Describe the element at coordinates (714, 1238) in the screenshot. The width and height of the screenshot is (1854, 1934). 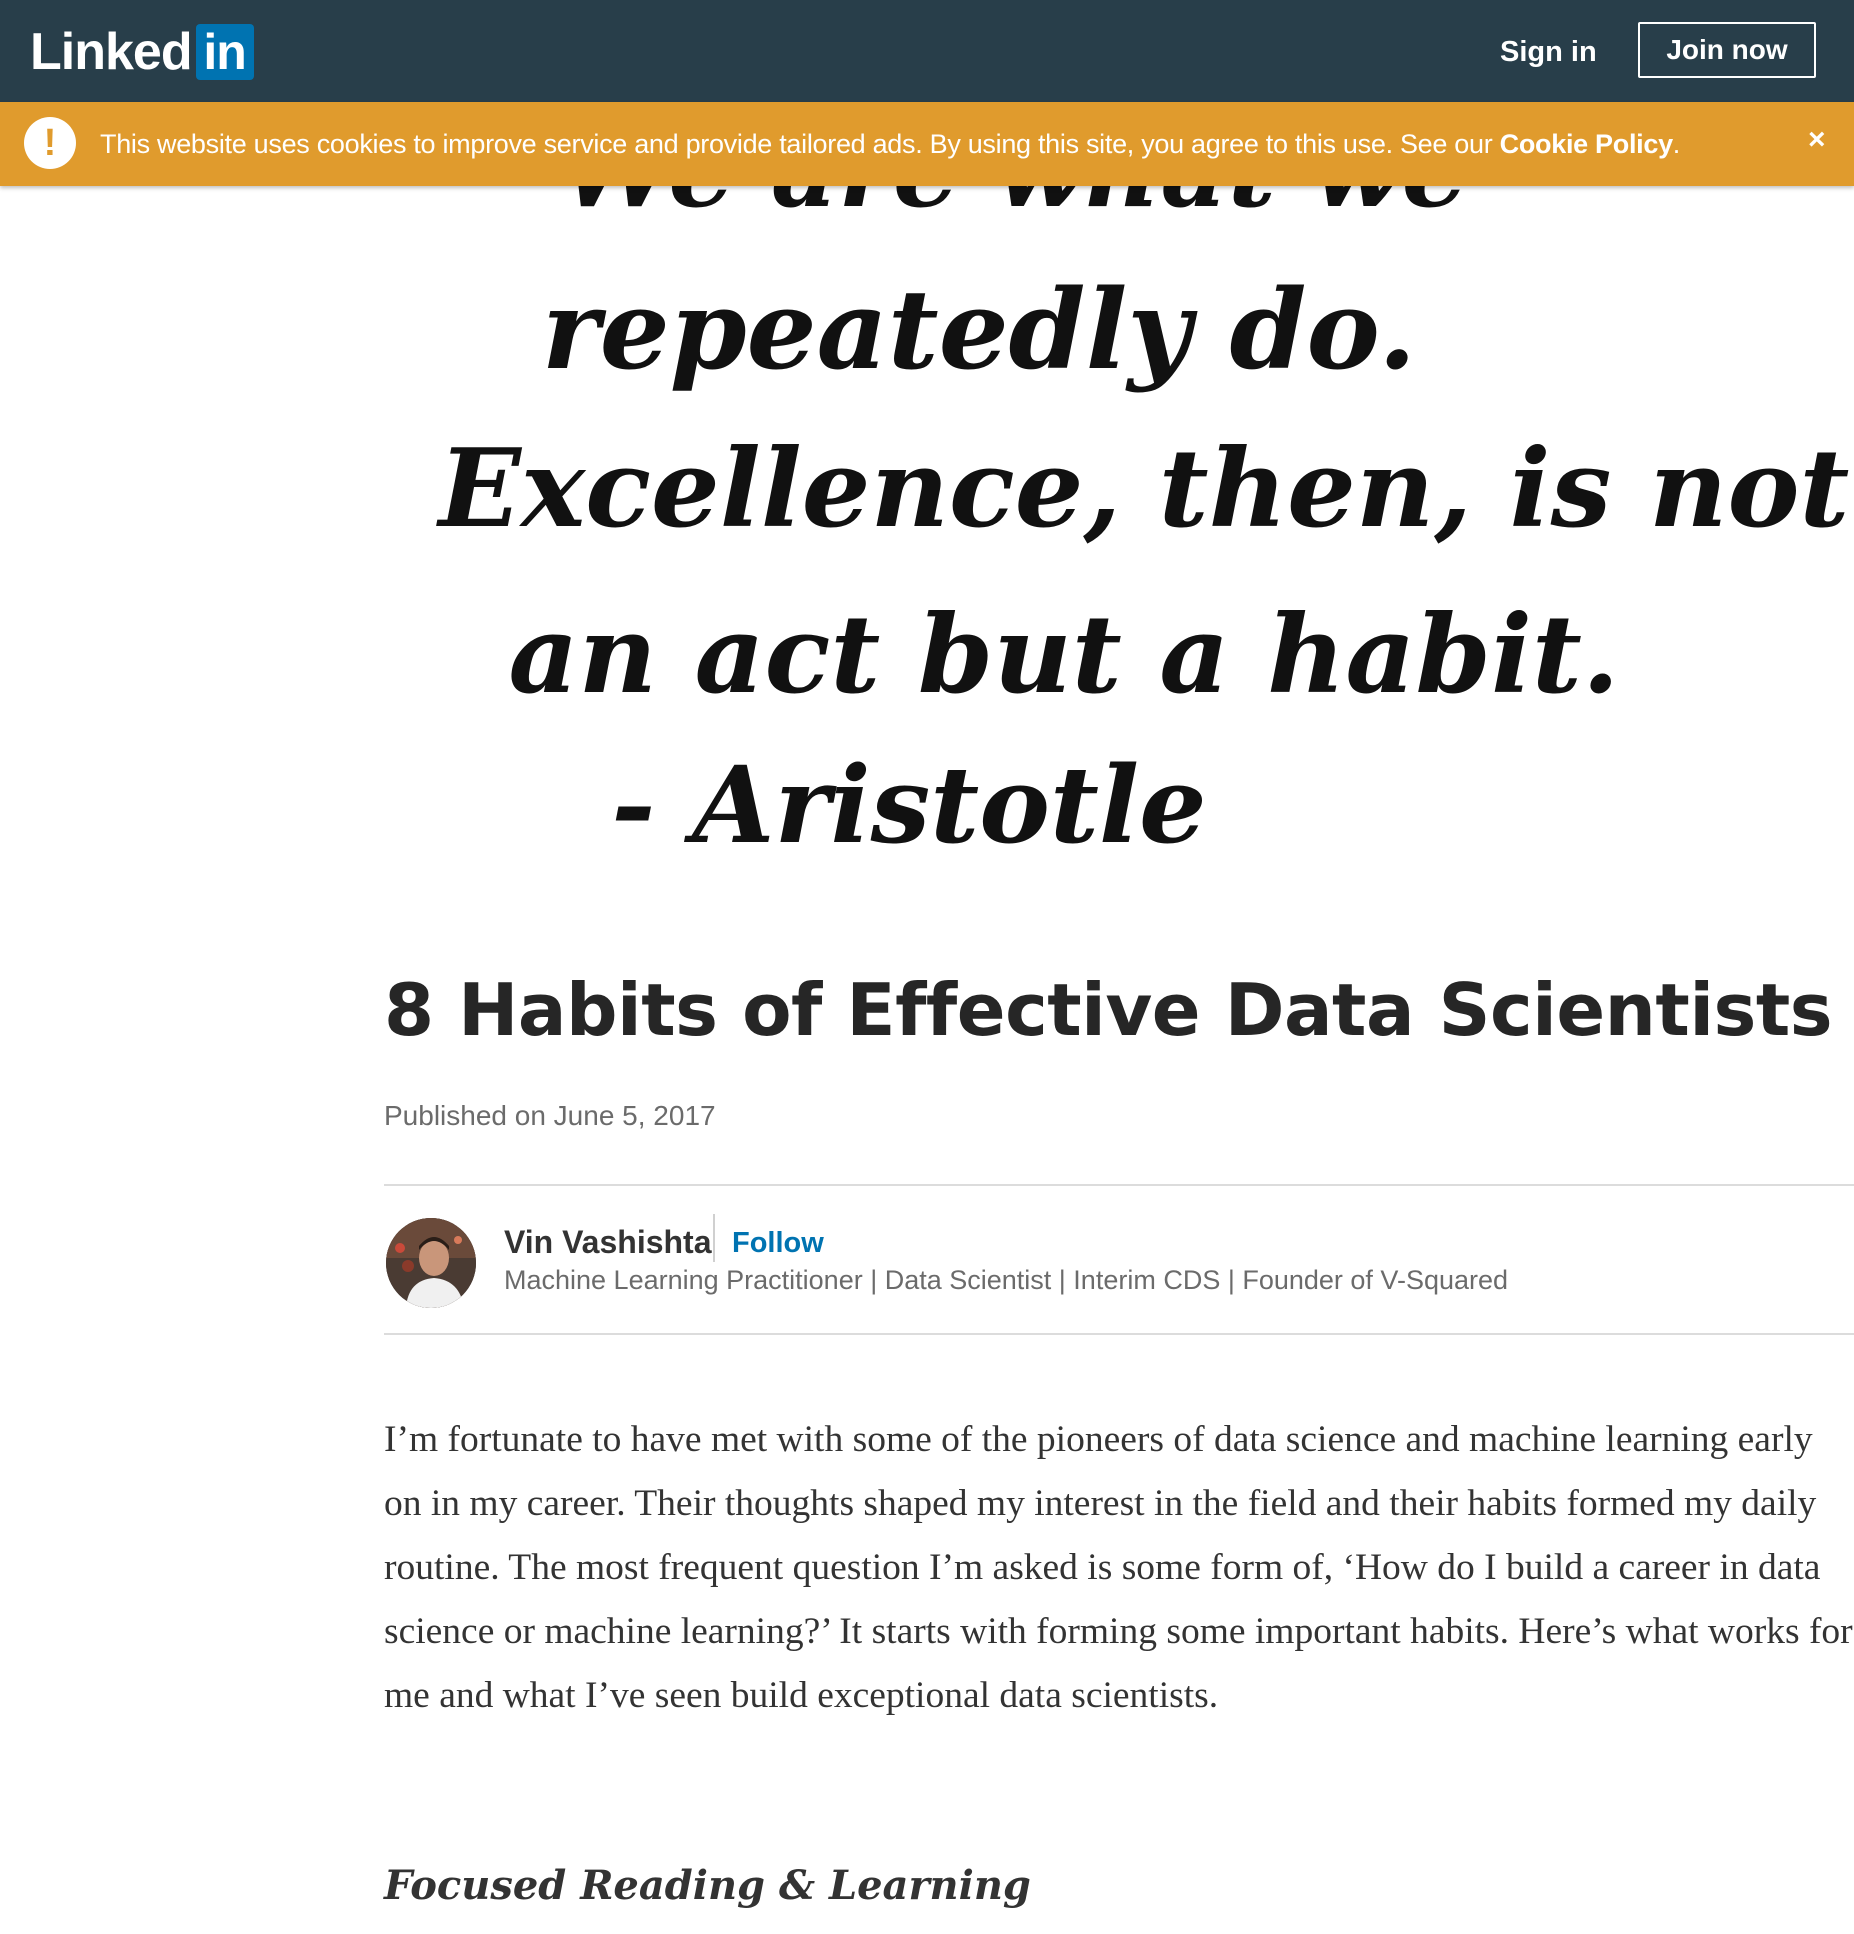
I see `author-follow-separator` at that location.